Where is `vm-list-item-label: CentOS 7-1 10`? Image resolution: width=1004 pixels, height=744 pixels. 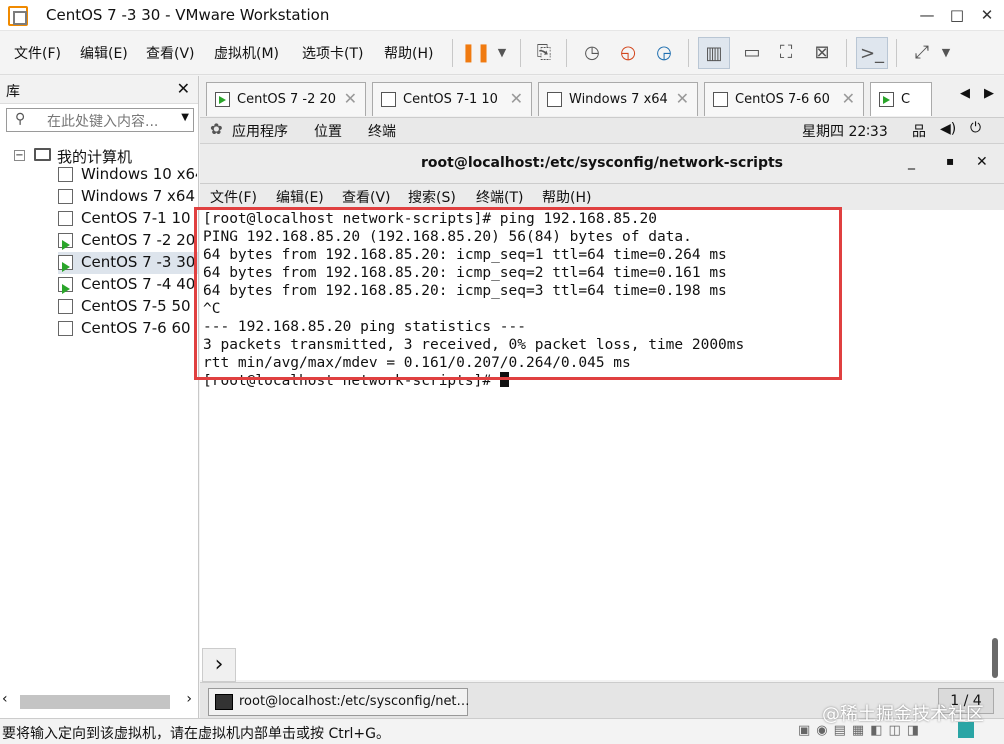 vm-list-item-label: CentOS 7-1 10 is located at coordinates (136, 218).